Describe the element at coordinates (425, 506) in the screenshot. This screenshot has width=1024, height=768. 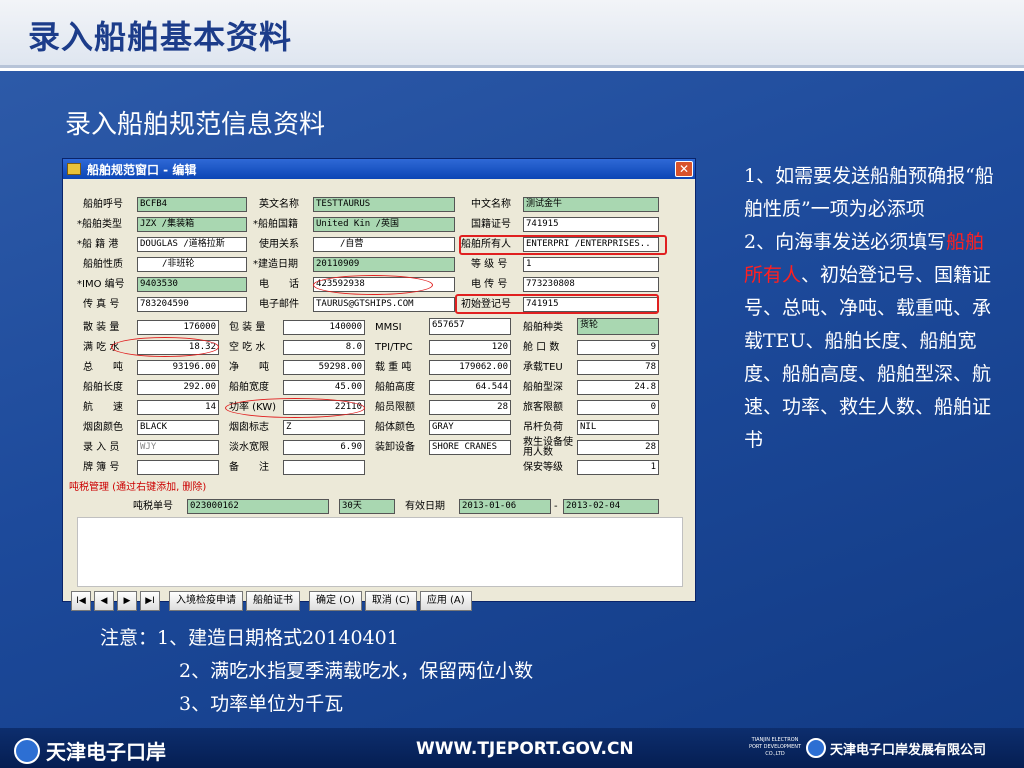
I see `label-valid-date: 有效日期` at that location.